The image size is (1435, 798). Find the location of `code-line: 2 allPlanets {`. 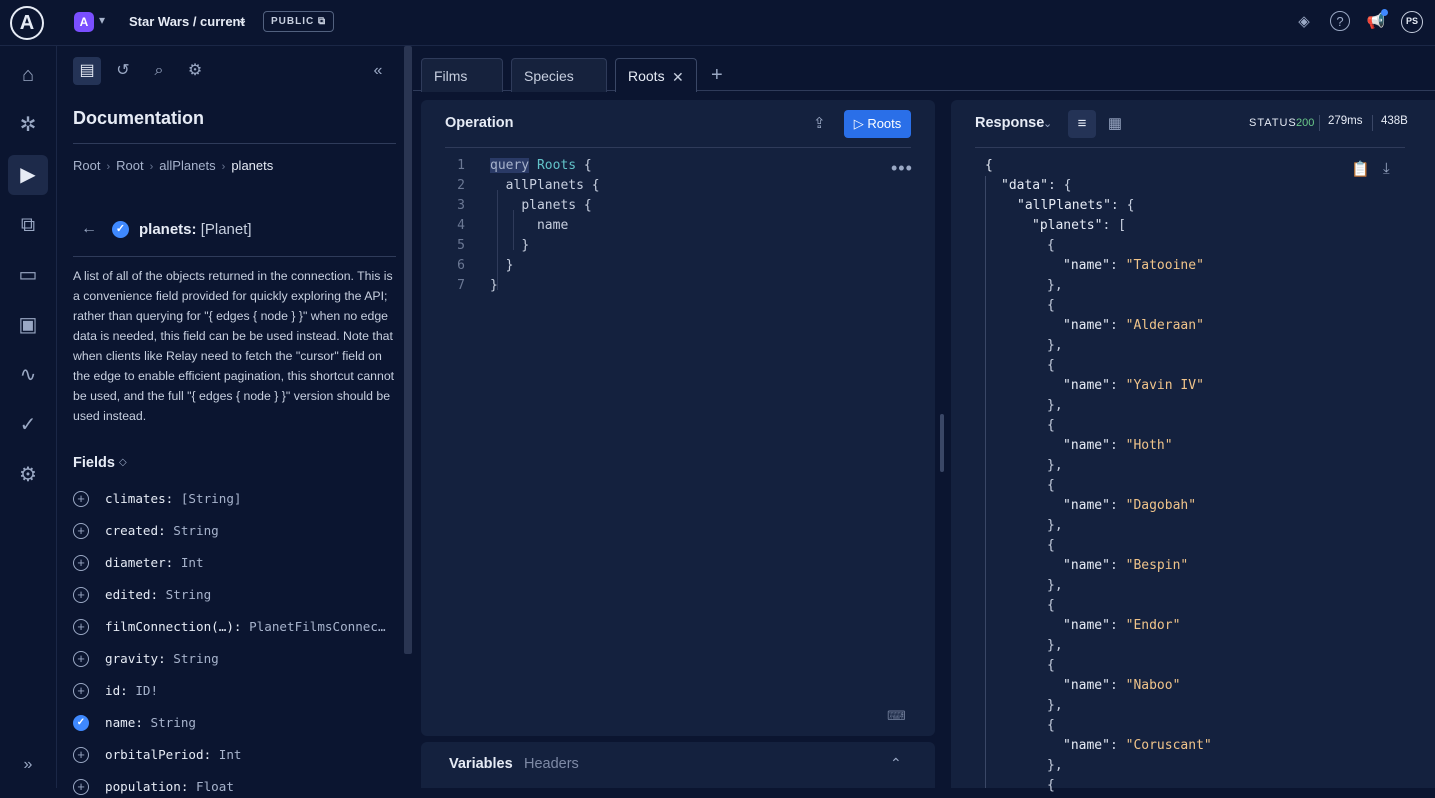

code-line: 2 allPlanets { is located at coordinates (522, 186).